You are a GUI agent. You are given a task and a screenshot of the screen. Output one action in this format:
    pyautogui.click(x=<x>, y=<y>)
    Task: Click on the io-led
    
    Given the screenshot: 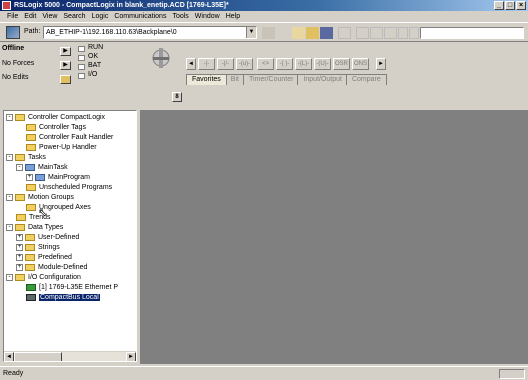 What is the action you would take?
    pyautogui.click(x=81, y=76)
    